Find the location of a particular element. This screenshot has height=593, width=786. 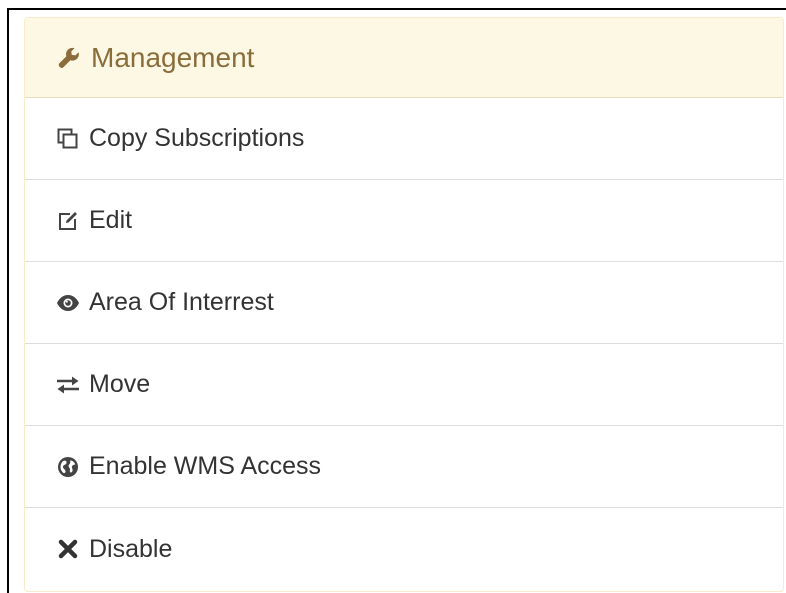

eye-icon is located at coordinates (68, 303).